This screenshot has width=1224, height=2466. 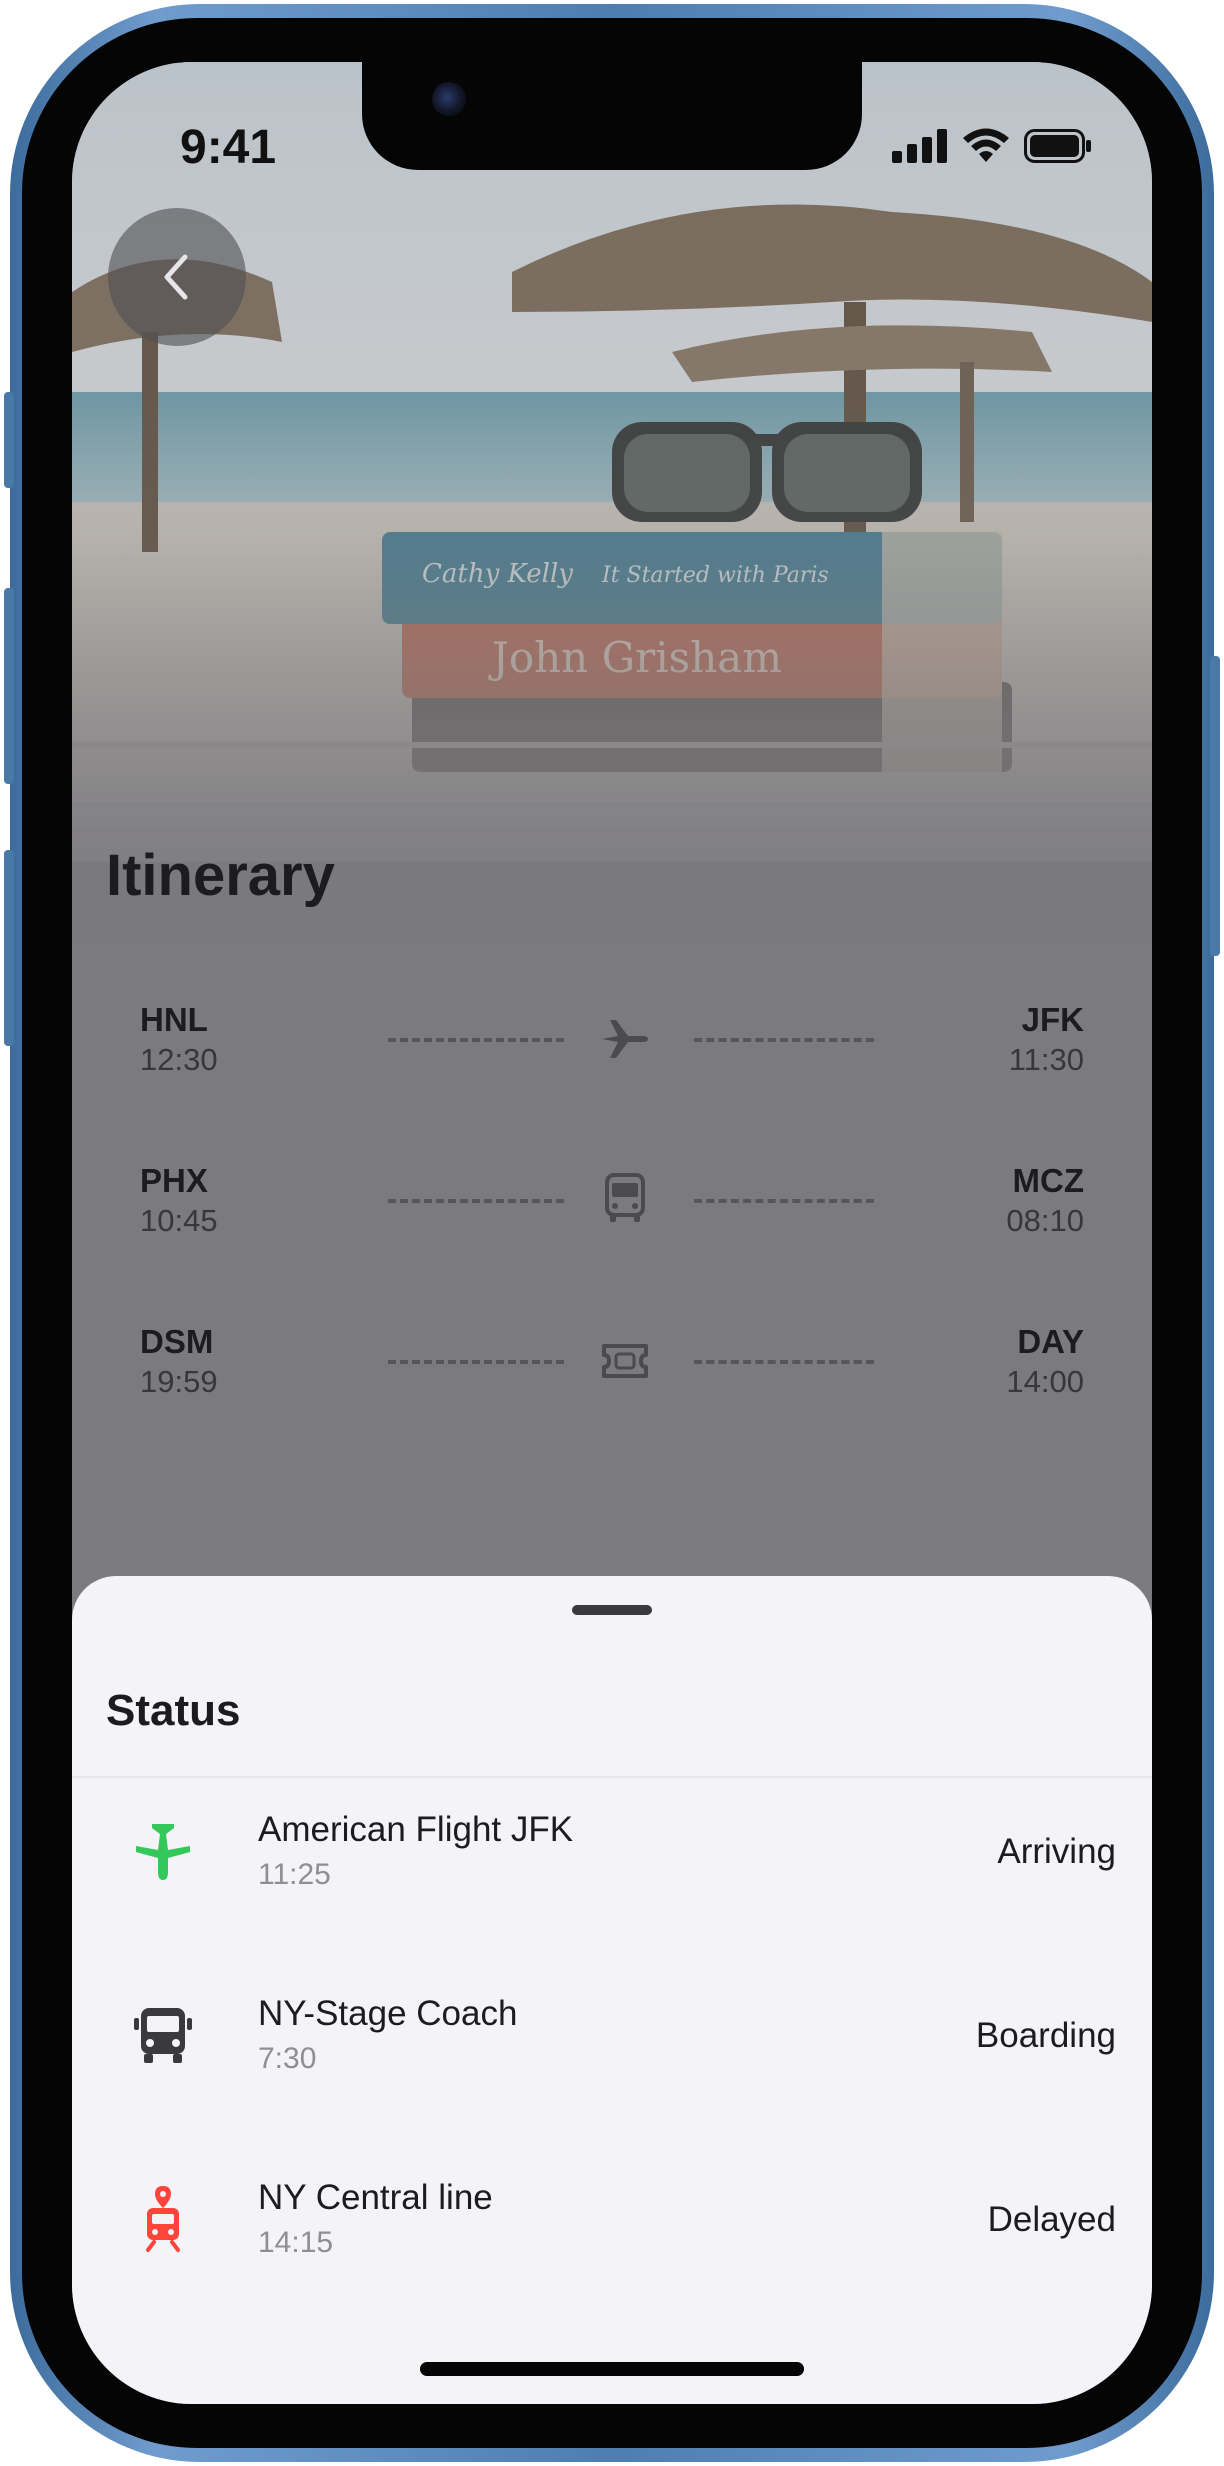 I want to click on status-item-name: NY Central line, so click(x=375, y=2197).